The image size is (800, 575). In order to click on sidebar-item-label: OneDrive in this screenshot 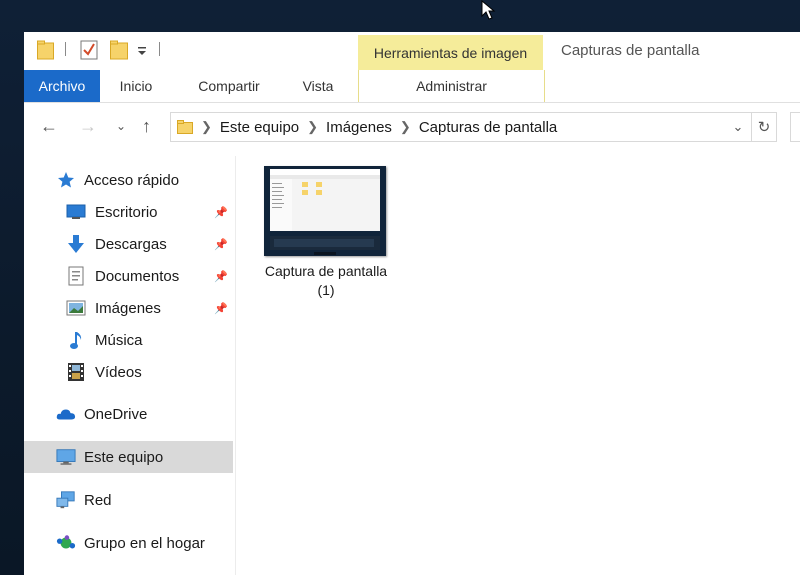, I will do `click(116, 414)`.